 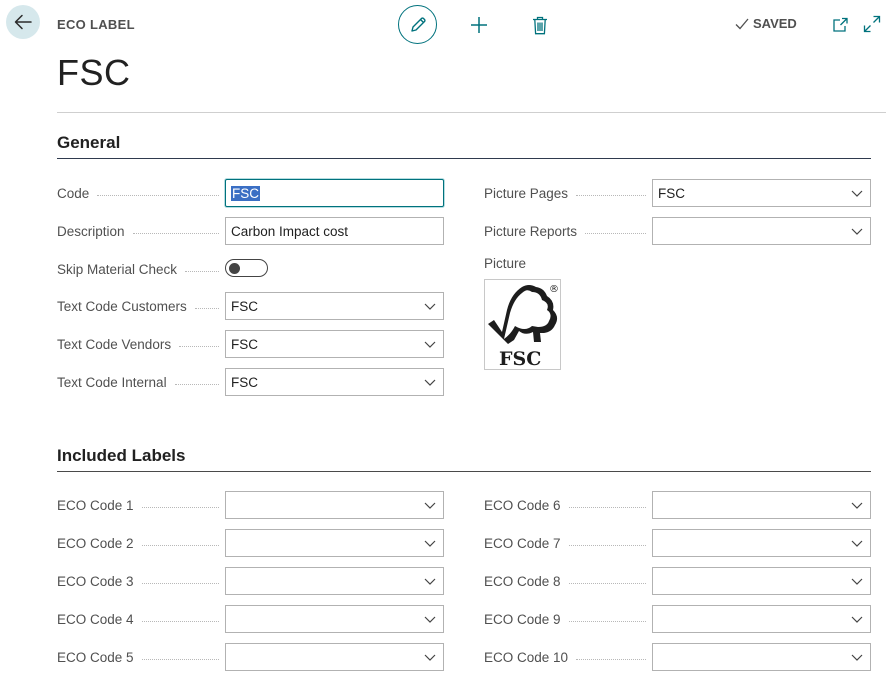 What do you see at coordinates (141, 581) in the screenshot?
I see `eco-code-3-label: ECO Code 3` at bounding box center [141, 581].